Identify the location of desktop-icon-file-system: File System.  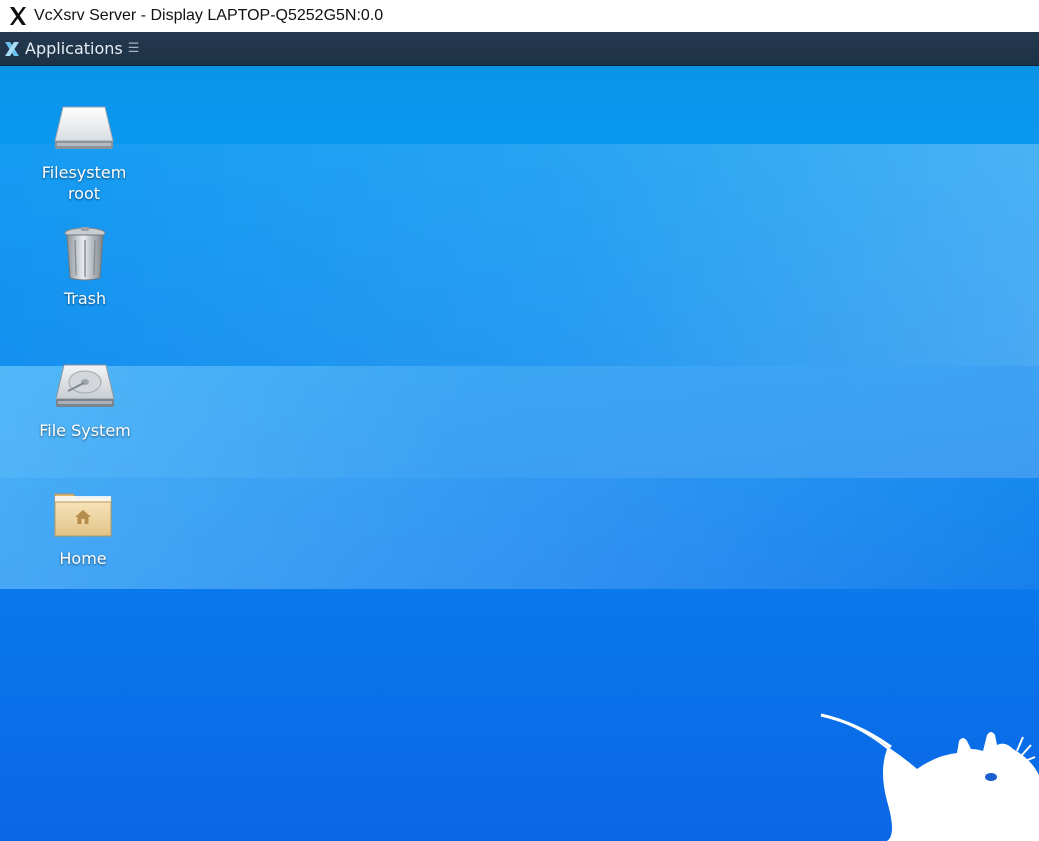
(85, 399).